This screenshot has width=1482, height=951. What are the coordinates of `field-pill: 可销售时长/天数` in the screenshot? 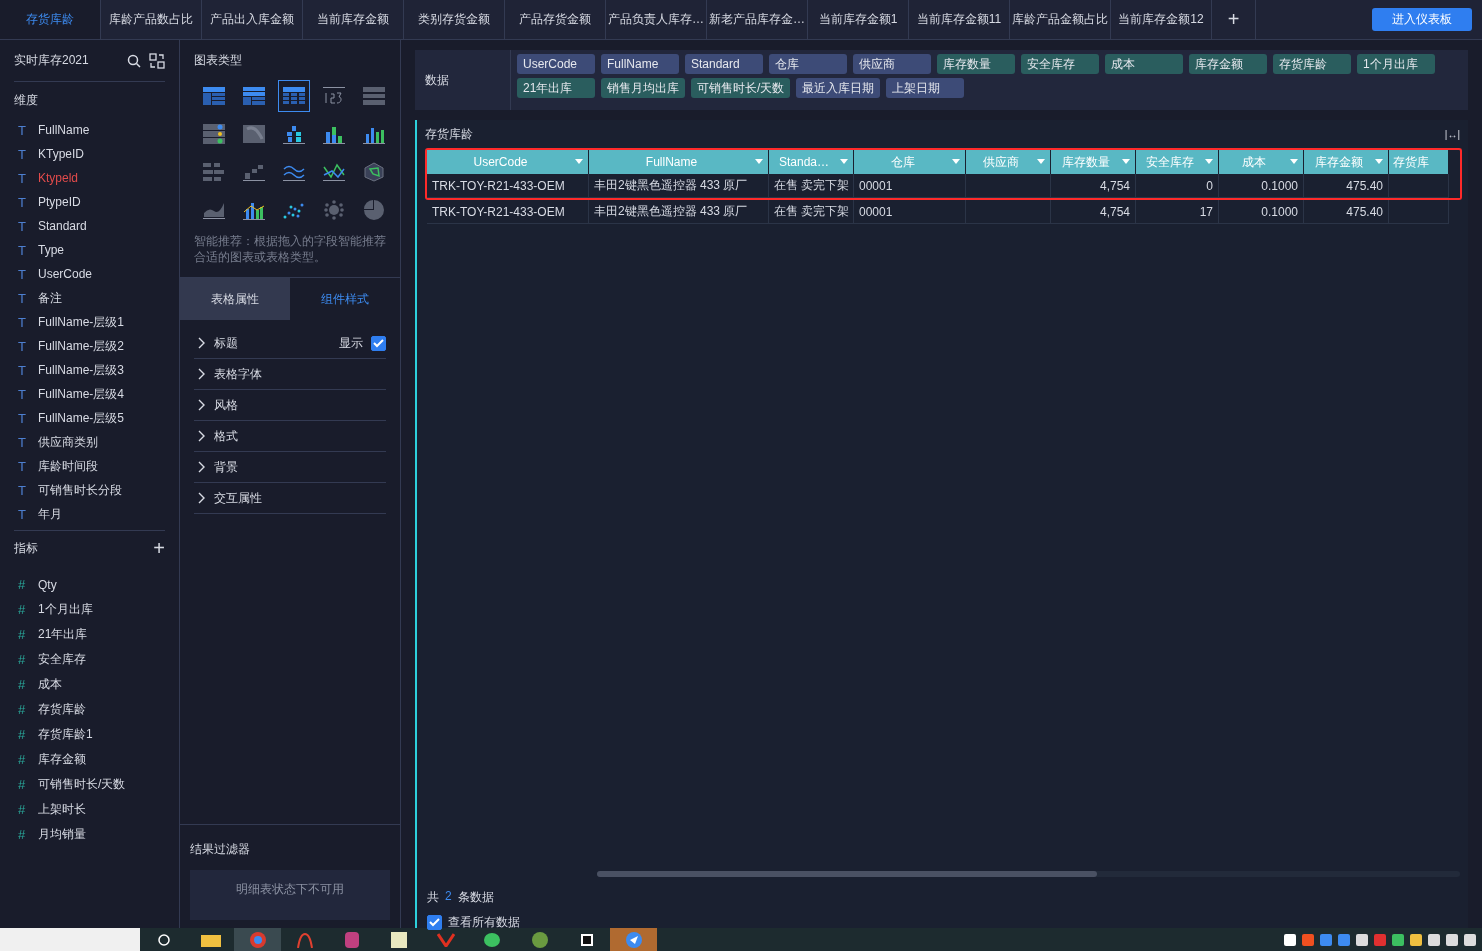 It's located at (741, 88).